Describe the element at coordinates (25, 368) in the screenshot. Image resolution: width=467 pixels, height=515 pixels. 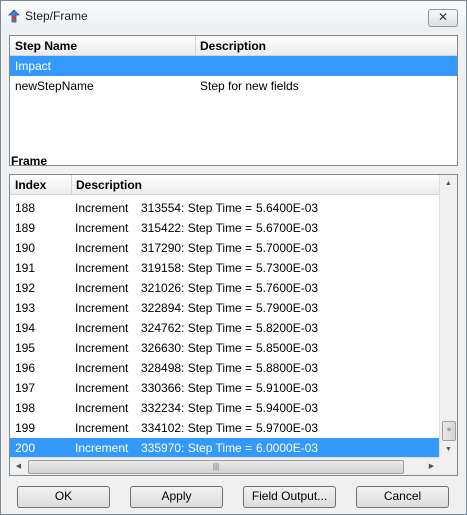
I see `frame-index-cell: 196` at that location.